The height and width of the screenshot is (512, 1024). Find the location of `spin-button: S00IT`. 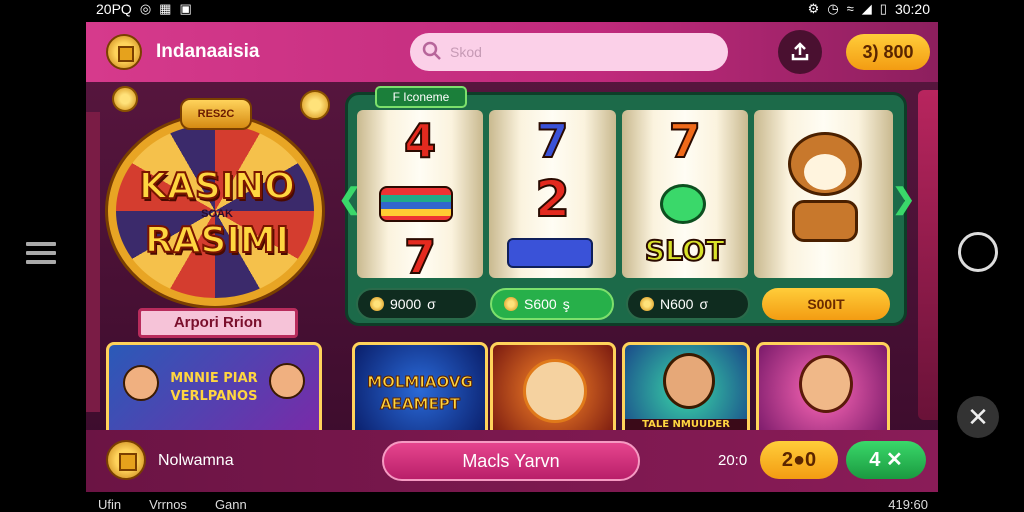

spin-button: S00IT is located at coordinates (826, 304).